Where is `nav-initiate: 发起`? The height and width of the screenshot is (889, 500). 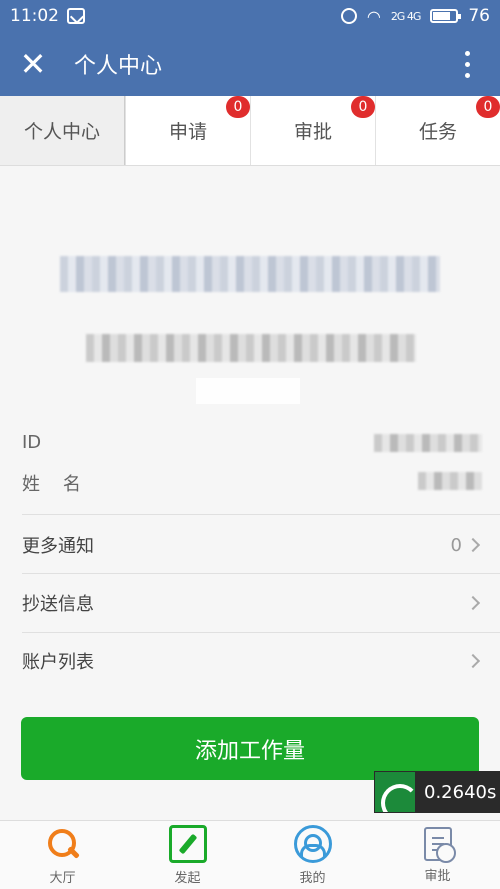
nav-initiate: 发起 is located at coordinates (187, 855).